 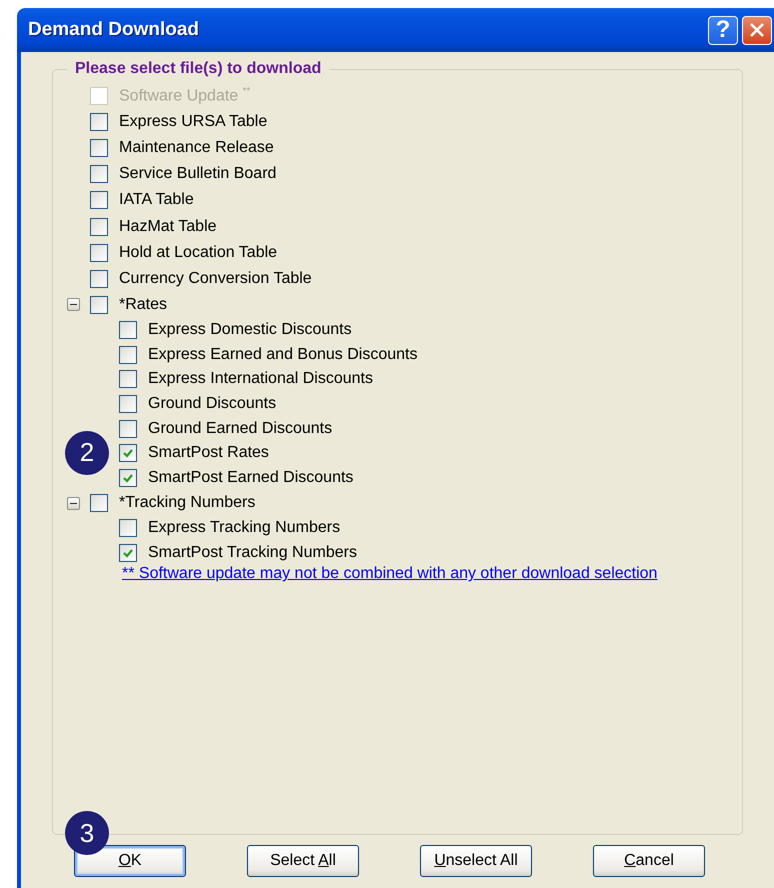 I want to click on checkbox-label: Express Domestic Discounts, so click(x=250, y=330).